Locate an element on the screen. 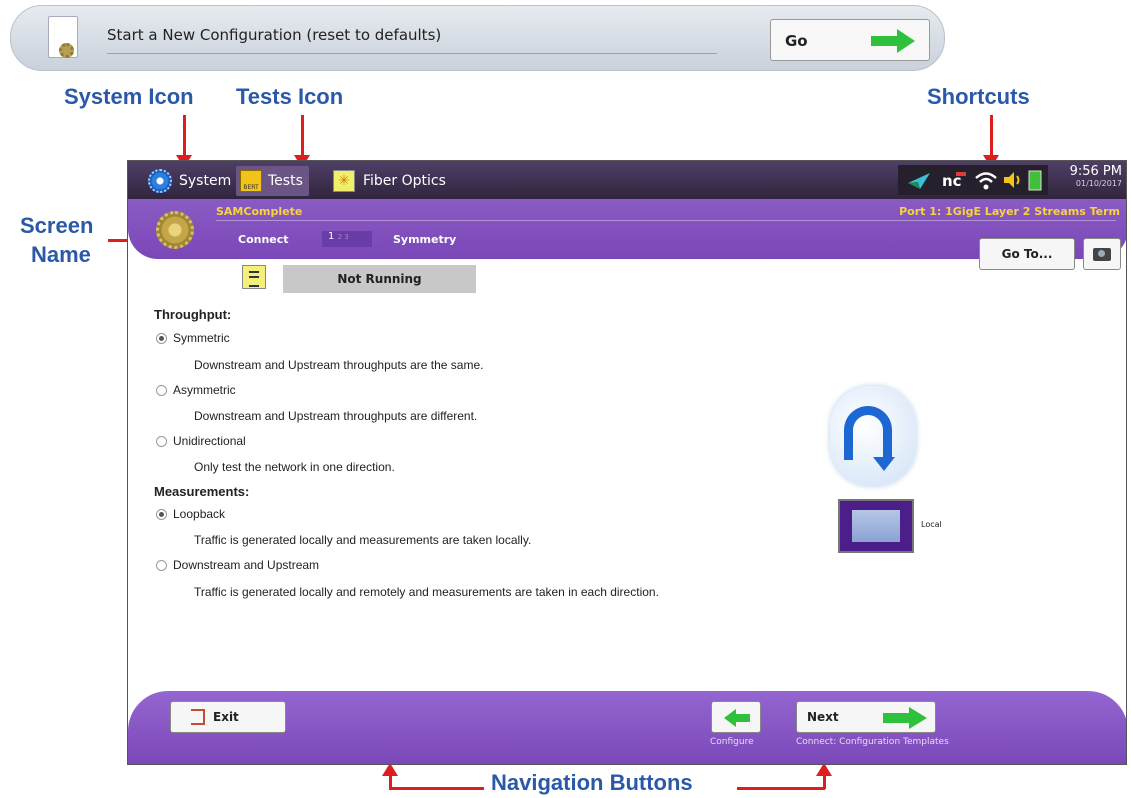 Image resolution: width=1131 pixels, height=798 pixels. exit-label: Exit is located at coordinates (226, 717).